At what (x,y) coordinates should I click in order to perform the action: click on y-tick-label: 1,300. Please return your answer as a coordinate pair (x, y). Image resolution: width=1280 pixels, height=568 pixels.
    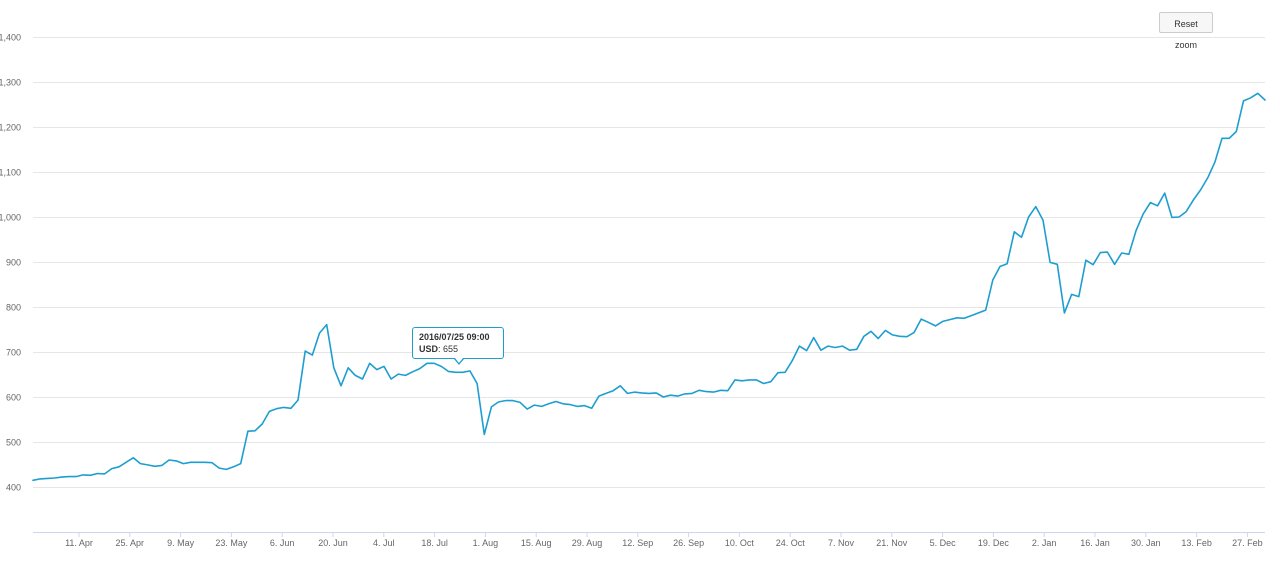
    Looking at the image, I should click on (10, 83).